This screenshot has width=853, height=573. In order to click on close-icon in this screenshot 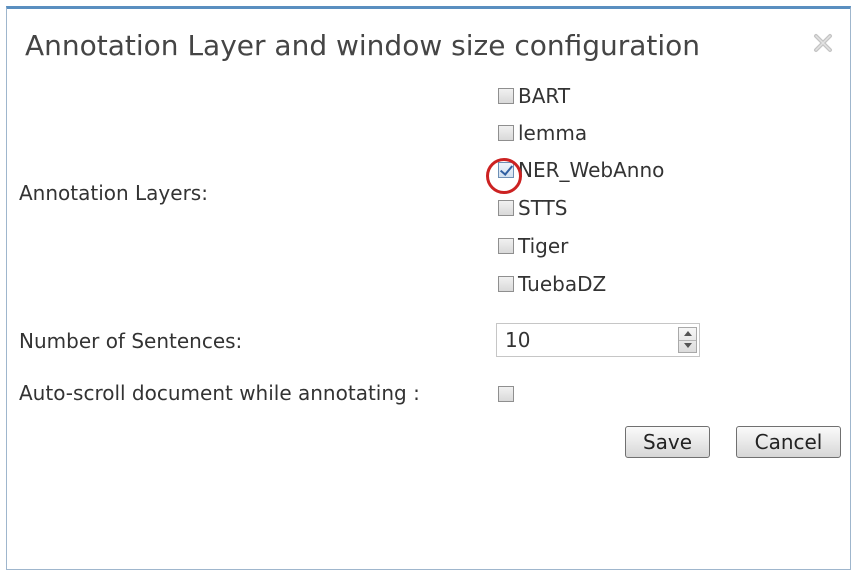, I will do `click(823, 43)`.